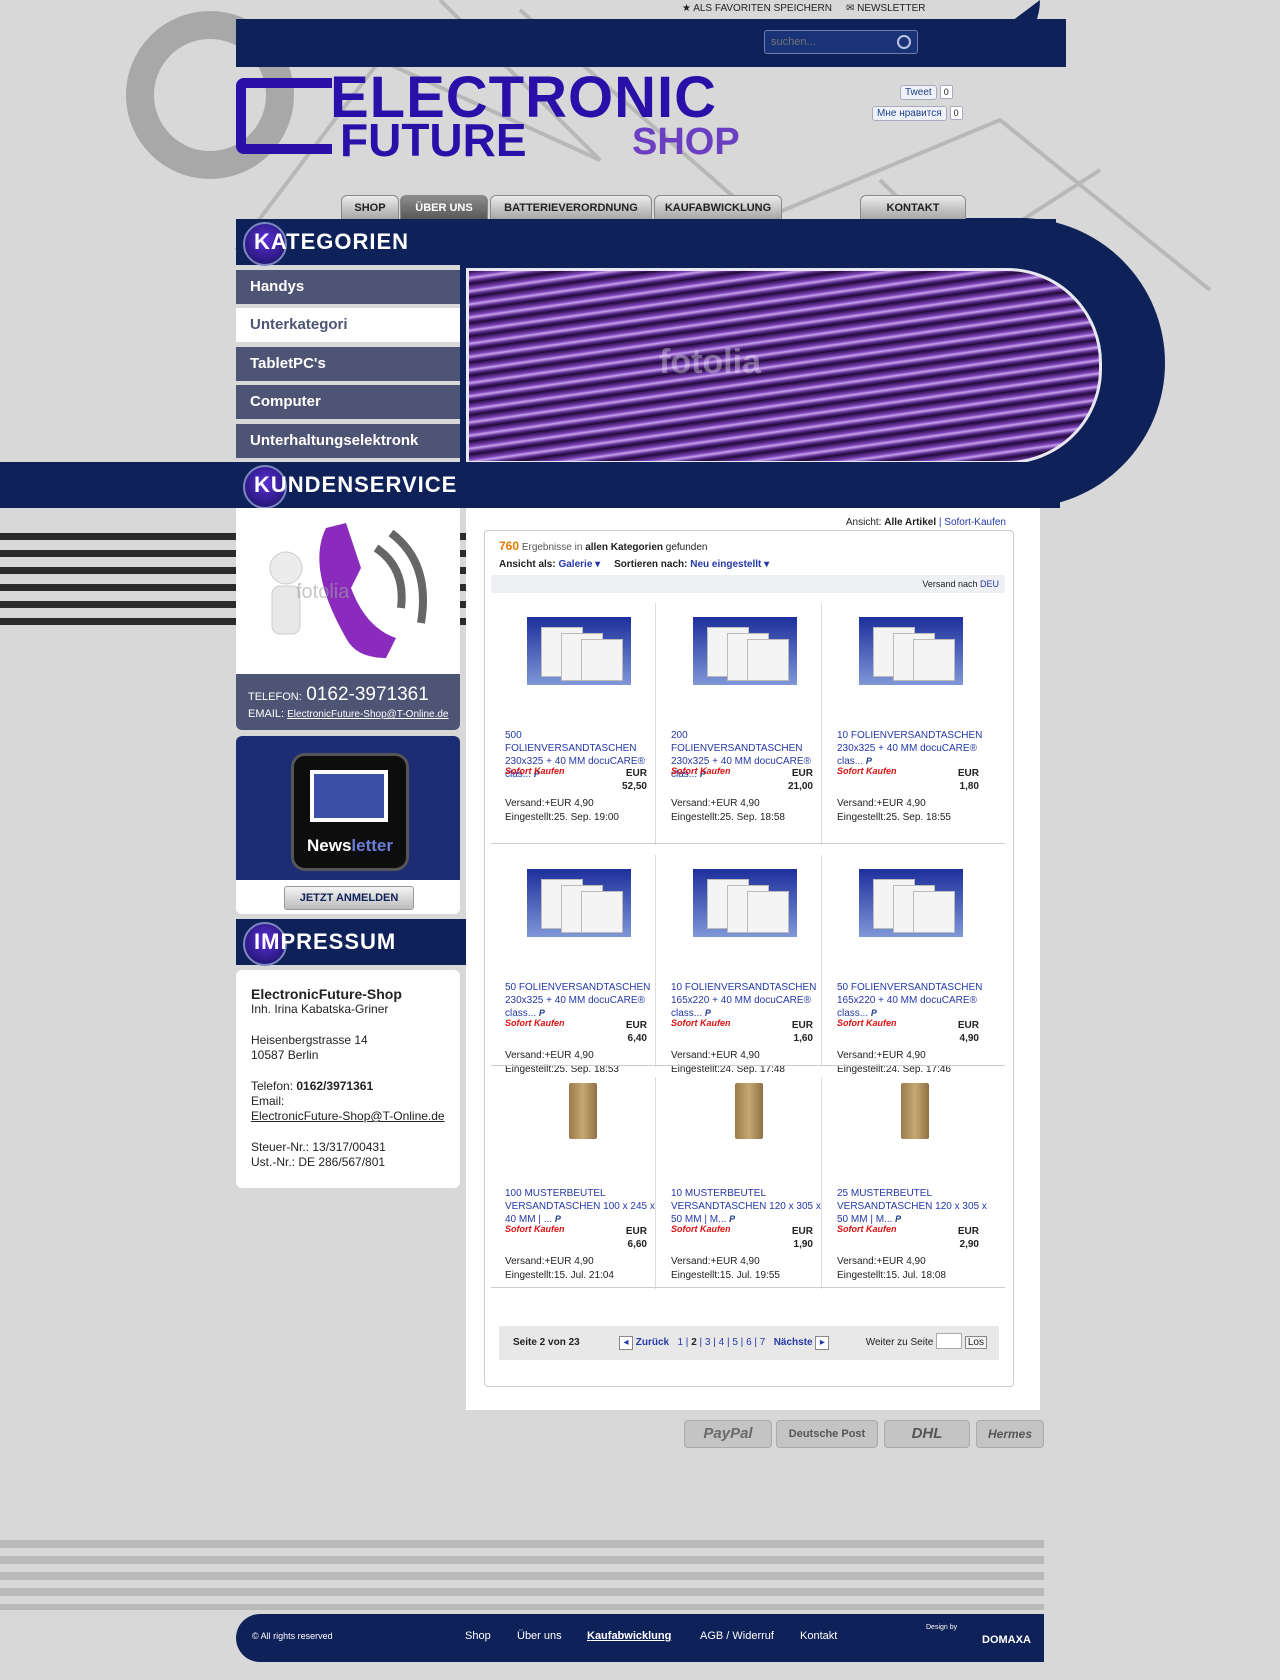 This screenshot has height=1680, width=1280. What do you see at coordinates (348, 808) in the screenshot?
I see `newsletter-image: Newsletter` at bounding box center [348, 808].